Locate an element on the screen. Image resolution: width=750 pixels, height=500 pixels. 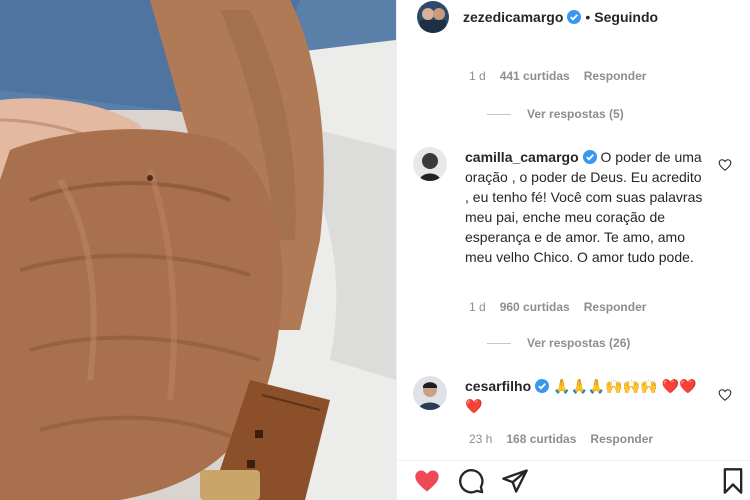
post-header: zezedicamargo • Seguindo is located at coordinates (573, 17).